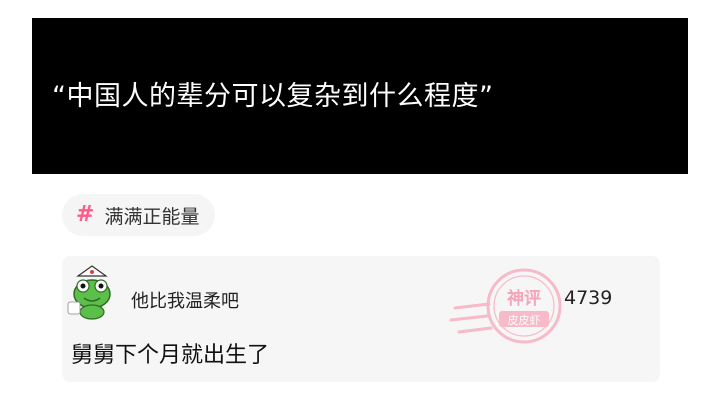  Describe the element at coordinates (92, 291) in the screenshot. I see `frog-avatar` at that location.